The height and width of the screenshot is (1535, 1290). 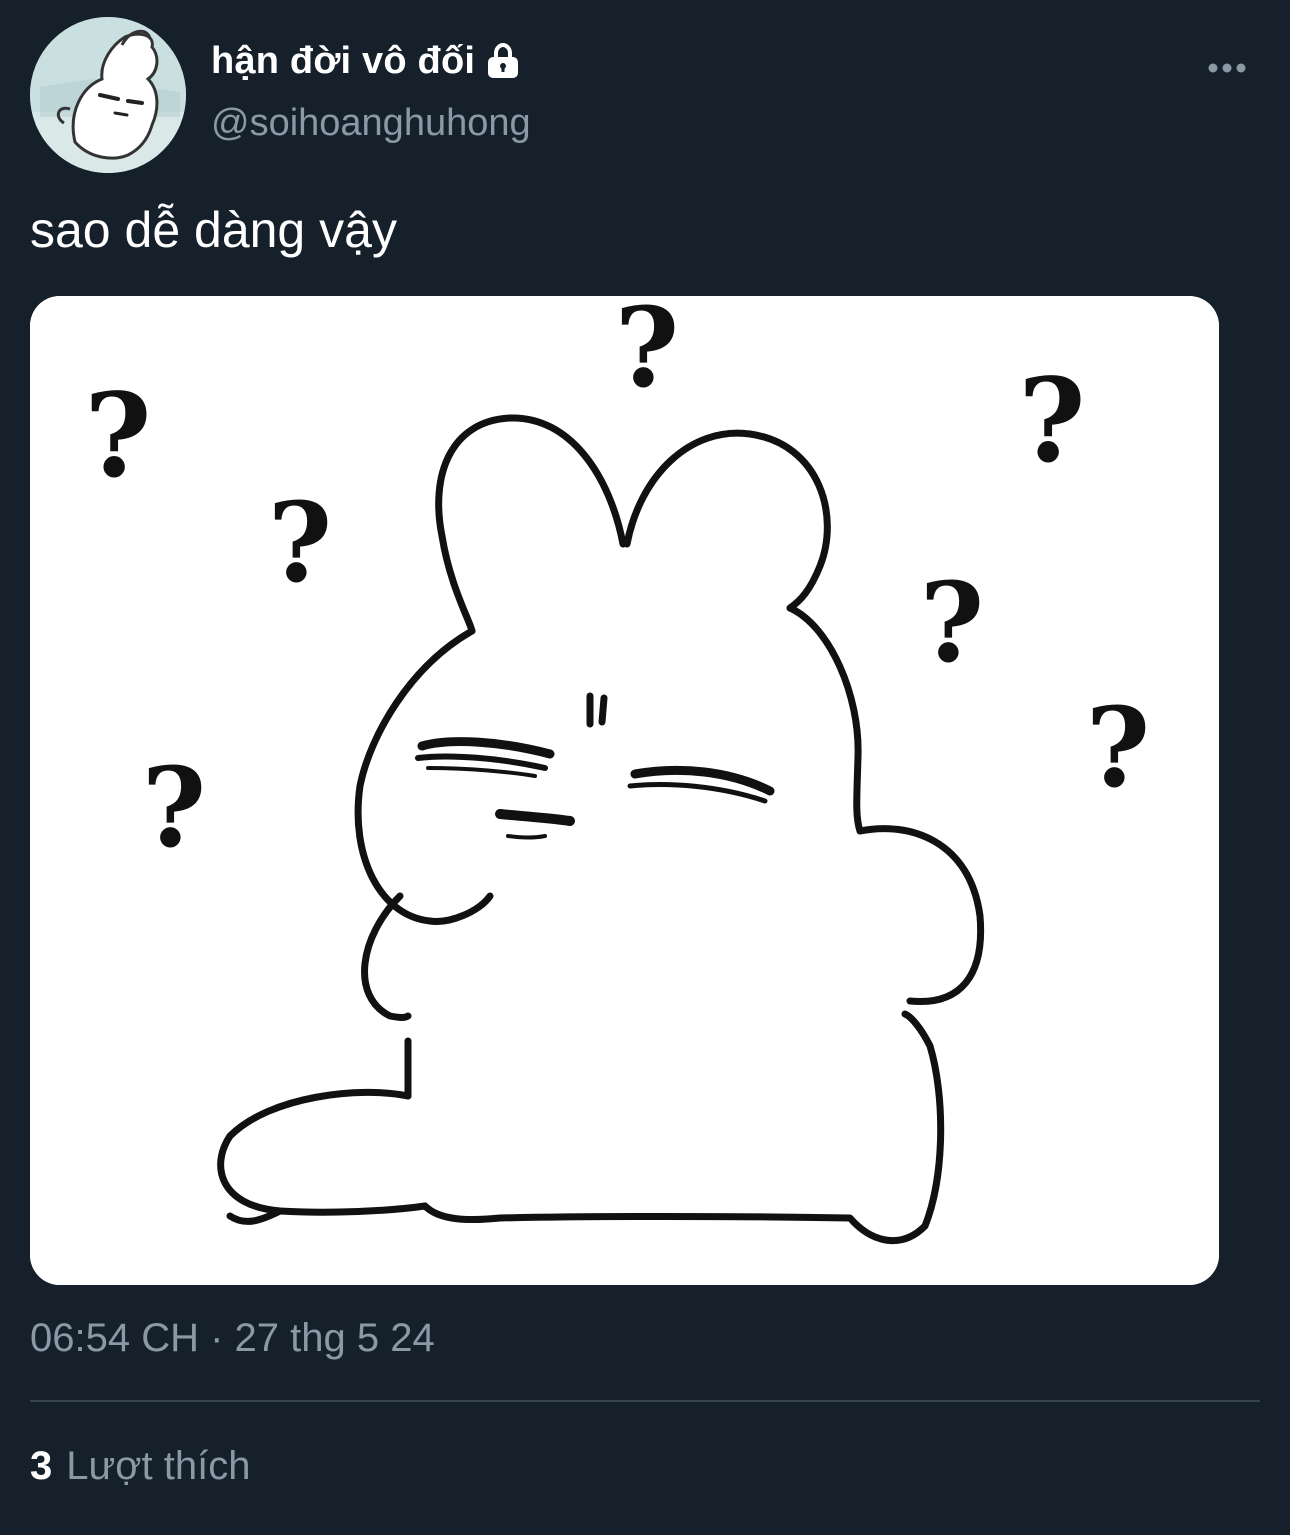 I want to click on username-handle: @soihoanghuhong, so click(x=371, y=123).